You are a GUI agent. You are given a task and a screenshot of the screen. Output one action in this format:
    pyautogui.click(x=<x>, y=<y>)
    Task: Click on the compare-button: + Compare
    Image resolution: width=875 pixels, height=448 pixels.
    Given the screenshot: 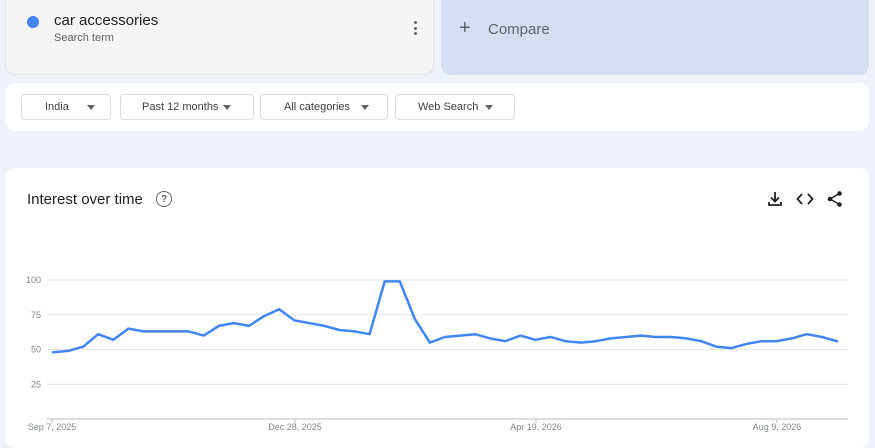 What is the action you would take?
    pyautogui.click(x=655, y=37)
    